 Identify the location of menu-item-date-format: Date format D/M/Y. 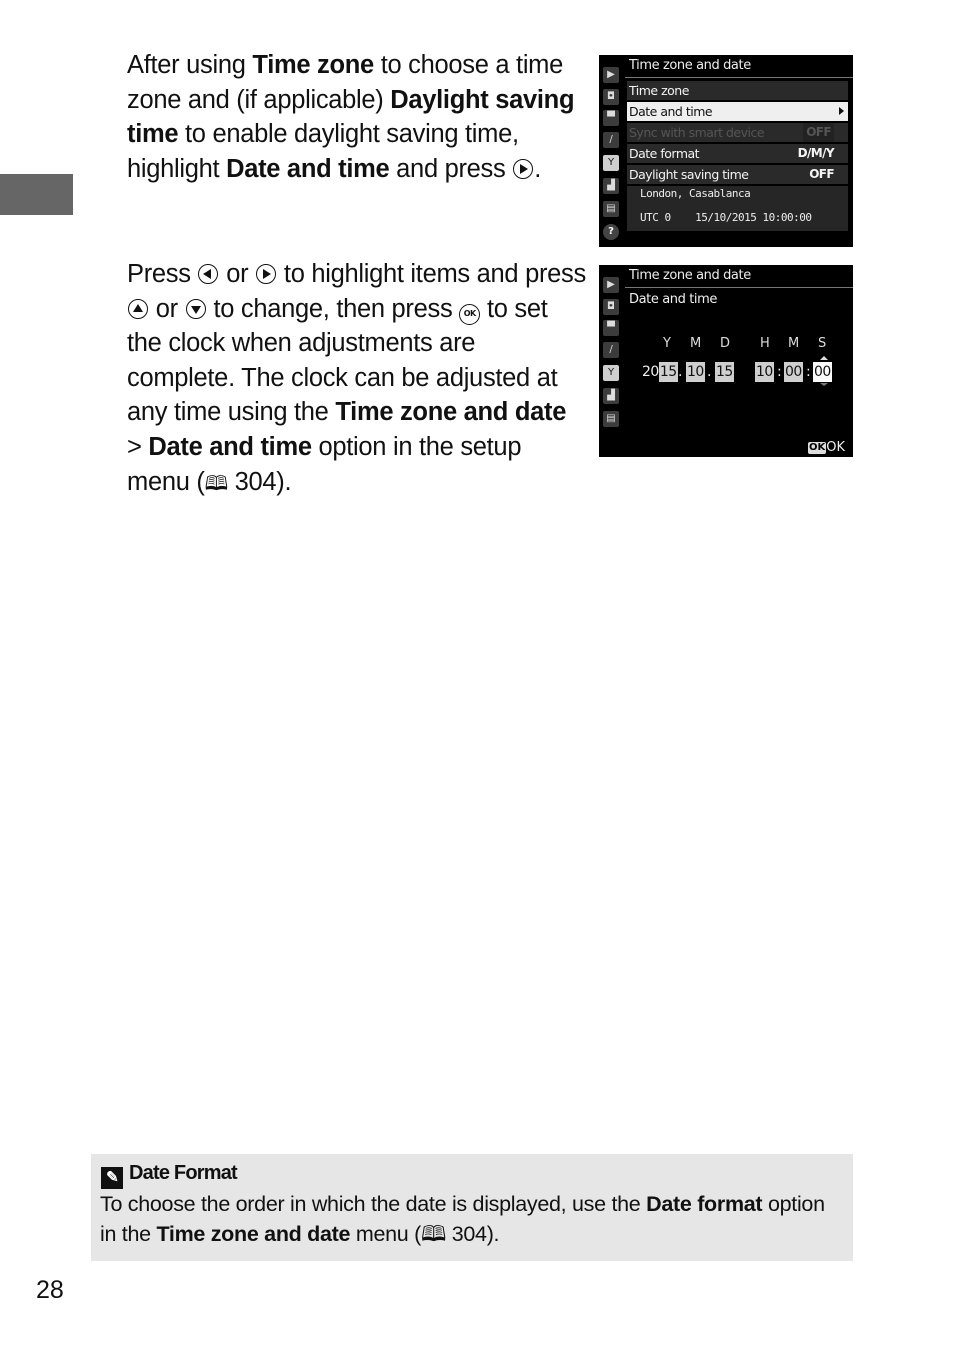
(737, 153).